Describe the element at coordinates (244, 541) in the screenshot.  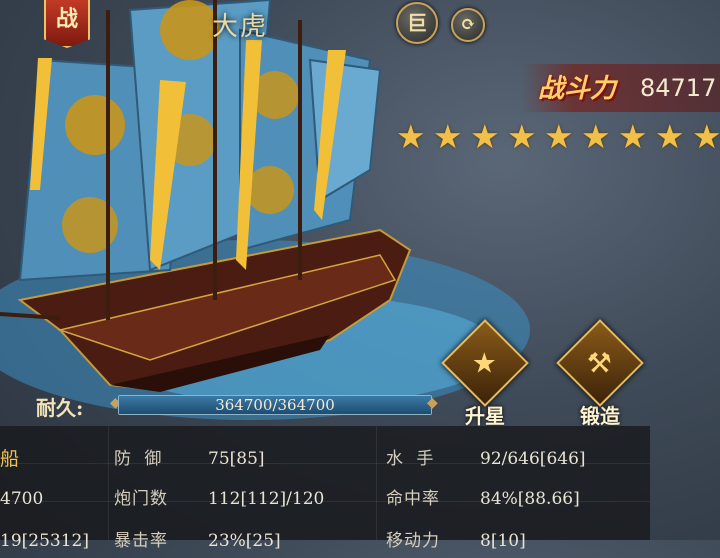
I see `stat-value-crit: 23%[25]` at that location.